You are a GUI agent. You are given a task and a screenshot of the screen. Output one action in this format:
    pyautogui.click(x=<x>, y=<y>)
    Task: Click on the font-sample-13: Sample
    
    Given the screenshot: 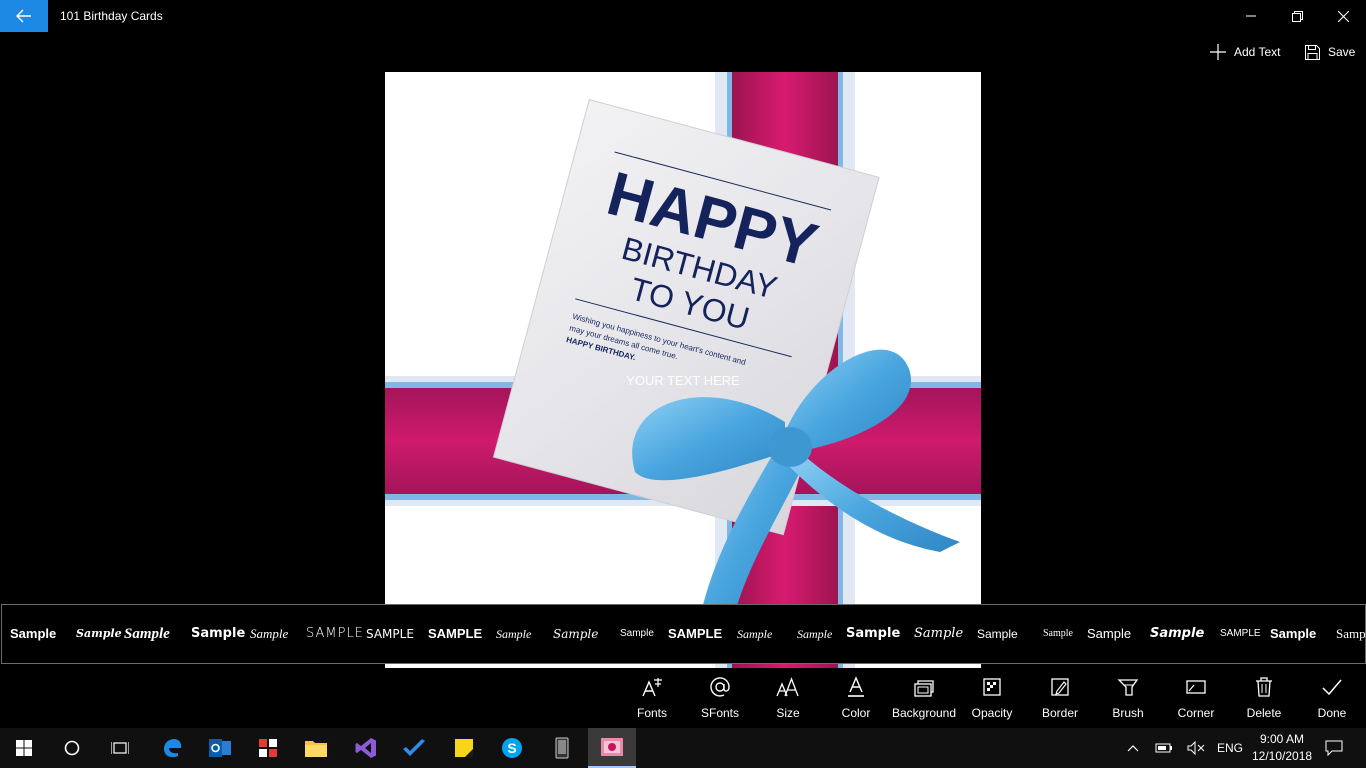 What is the action you would take?
    pyautogui.click(x=754, y=634)
    